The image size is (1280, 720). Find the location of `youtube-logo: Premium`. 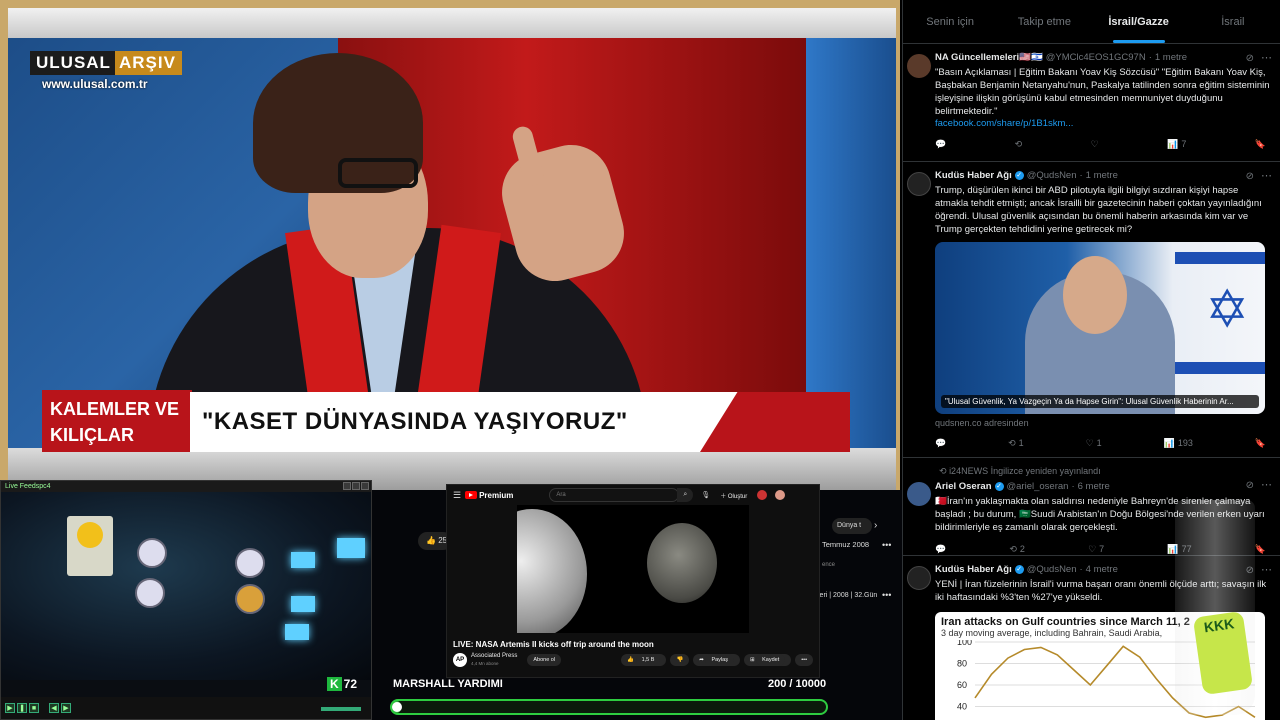

youtube-logo: Premium is located at coordinates (489, 495).